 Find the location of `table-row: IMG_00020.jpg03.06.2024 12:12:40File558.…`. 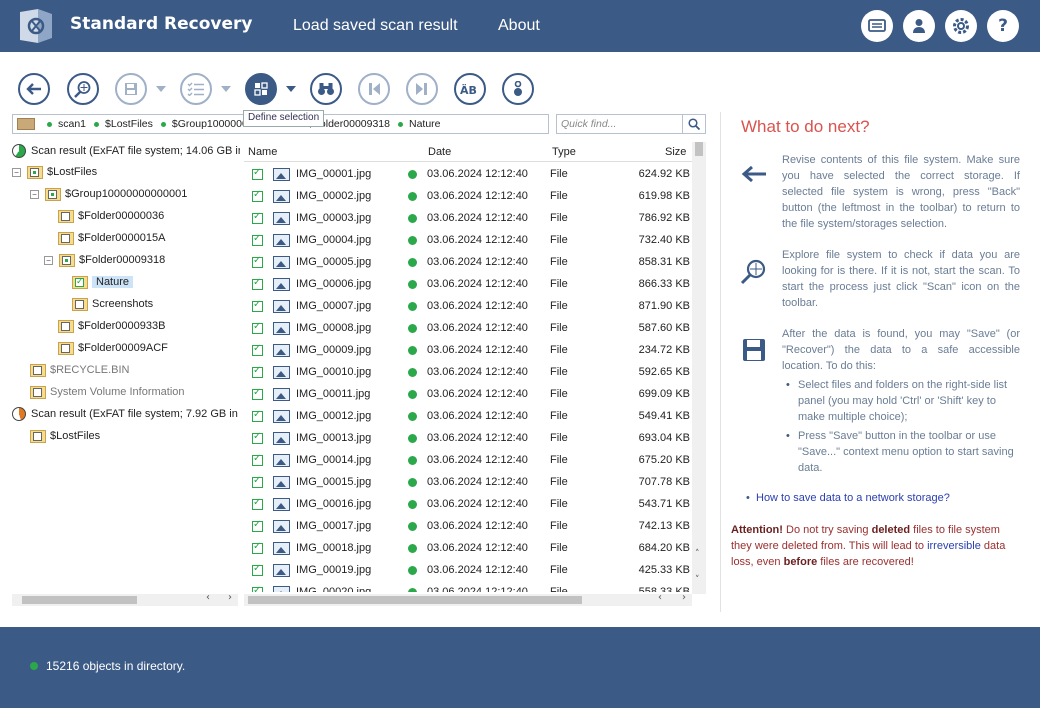

table-row: IMG_00020.jpg03.06.2024 12:12:40File558.… is located at coordinates (468, 587).